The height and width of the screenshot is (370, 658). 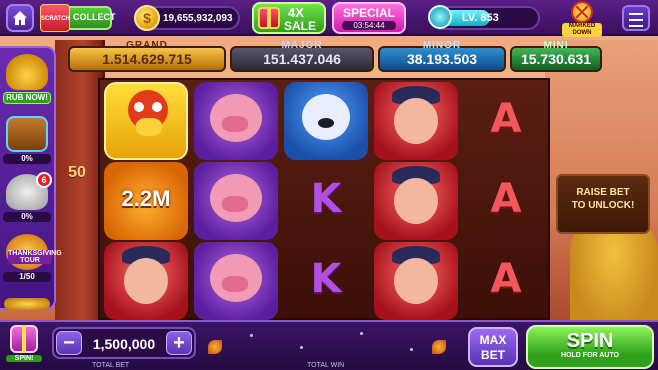 I want to click on increase-bet-button: +, so click(x=179, y=343).